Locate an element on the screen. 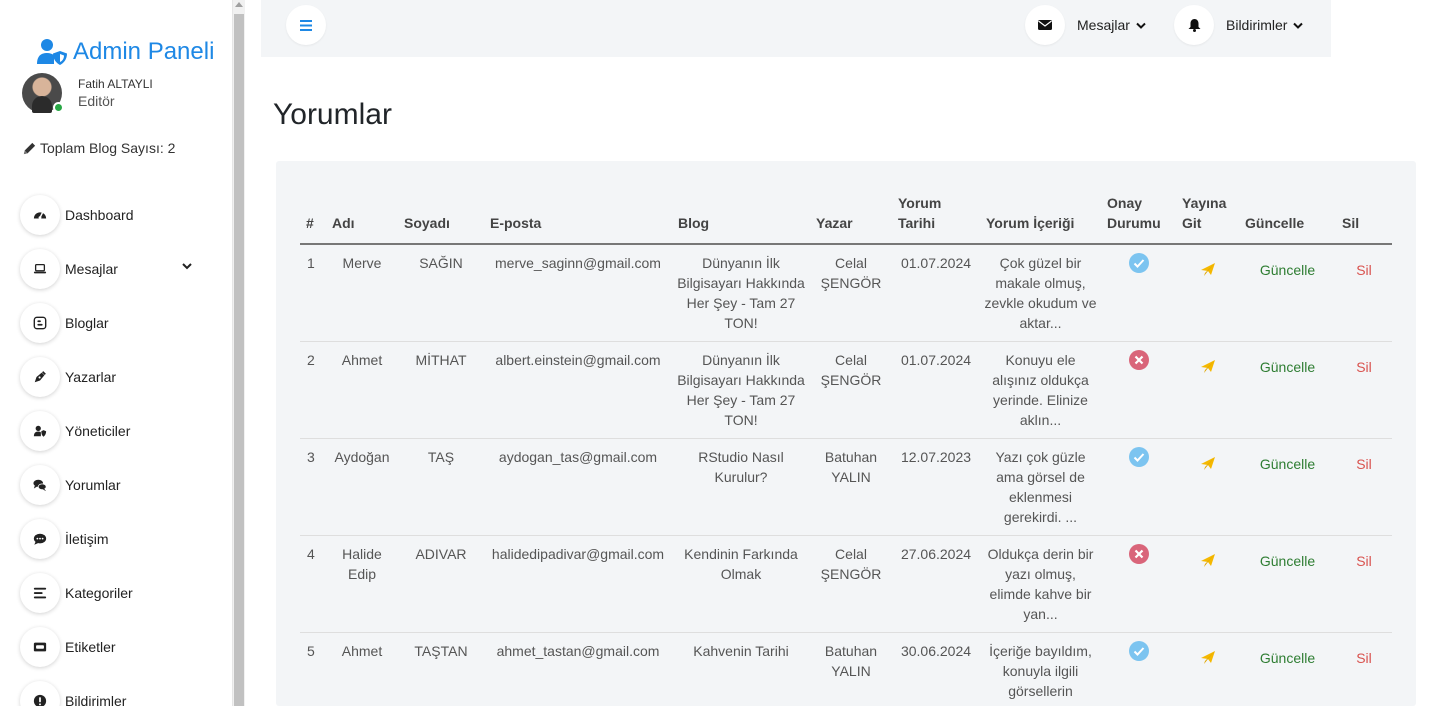  cell-date: 01.07.2024 is located at coordinates (936, 390).